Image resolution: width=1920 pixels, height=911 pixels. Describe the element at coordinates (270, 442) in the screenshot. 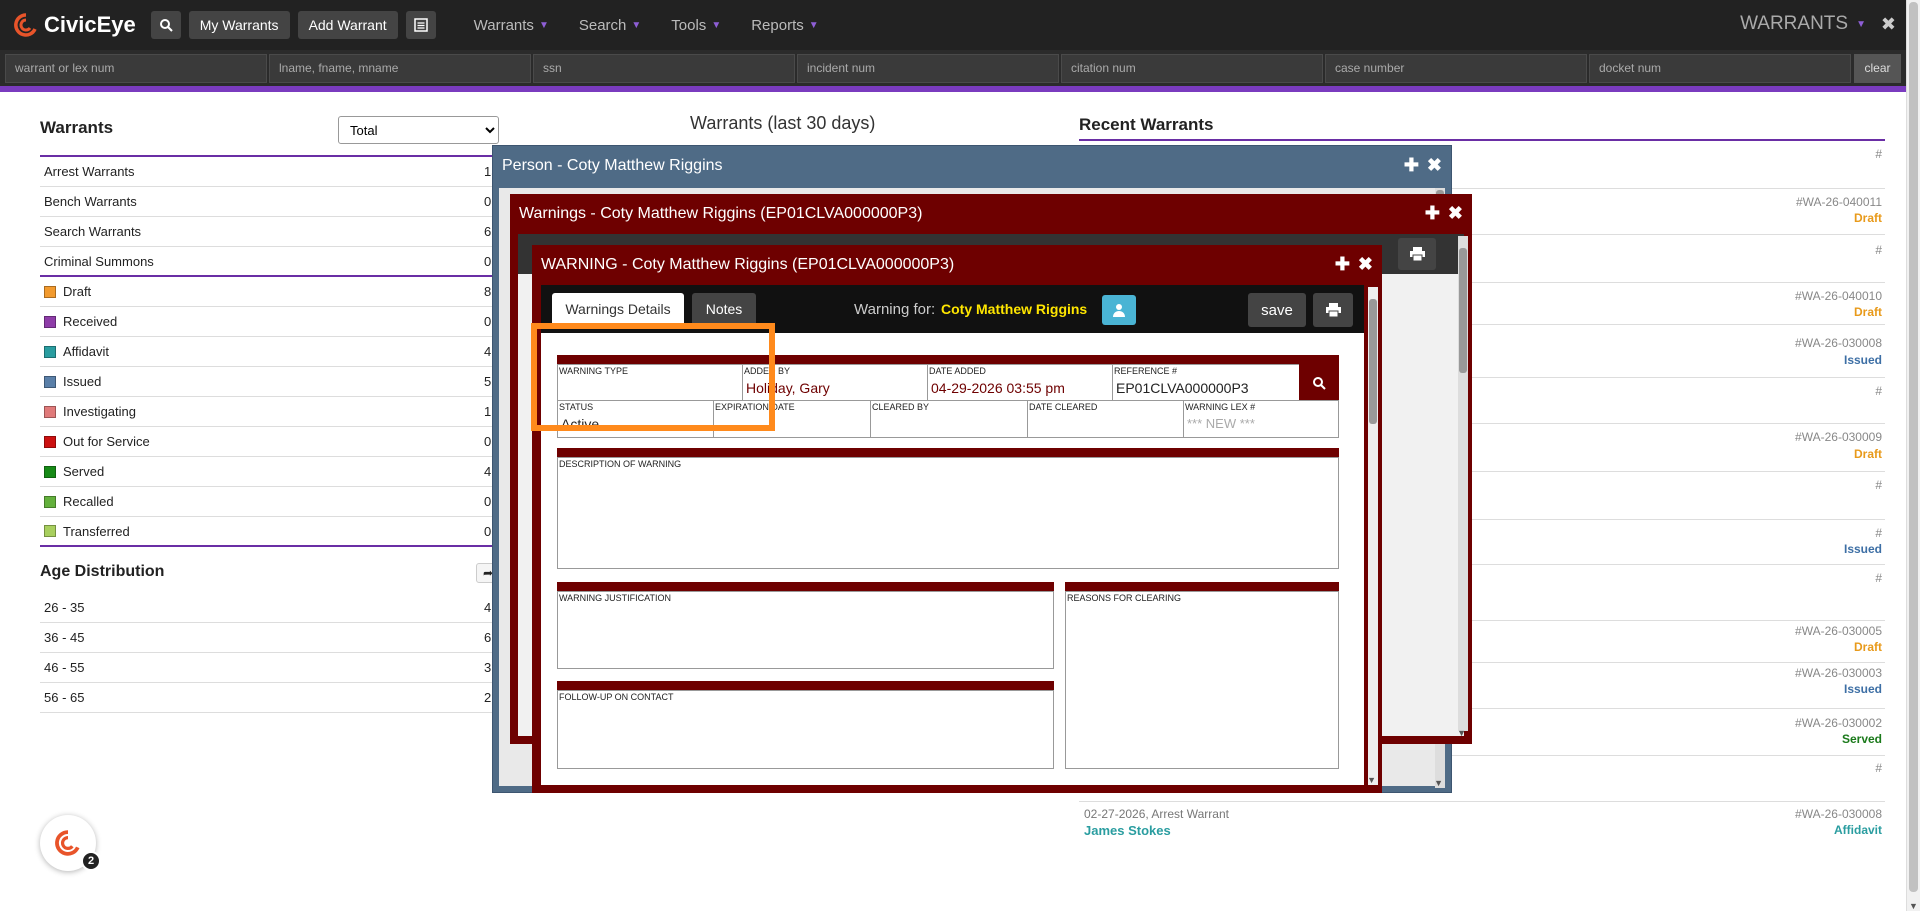

I see `status-item-out-for-service: Out for Service 0` at that location.